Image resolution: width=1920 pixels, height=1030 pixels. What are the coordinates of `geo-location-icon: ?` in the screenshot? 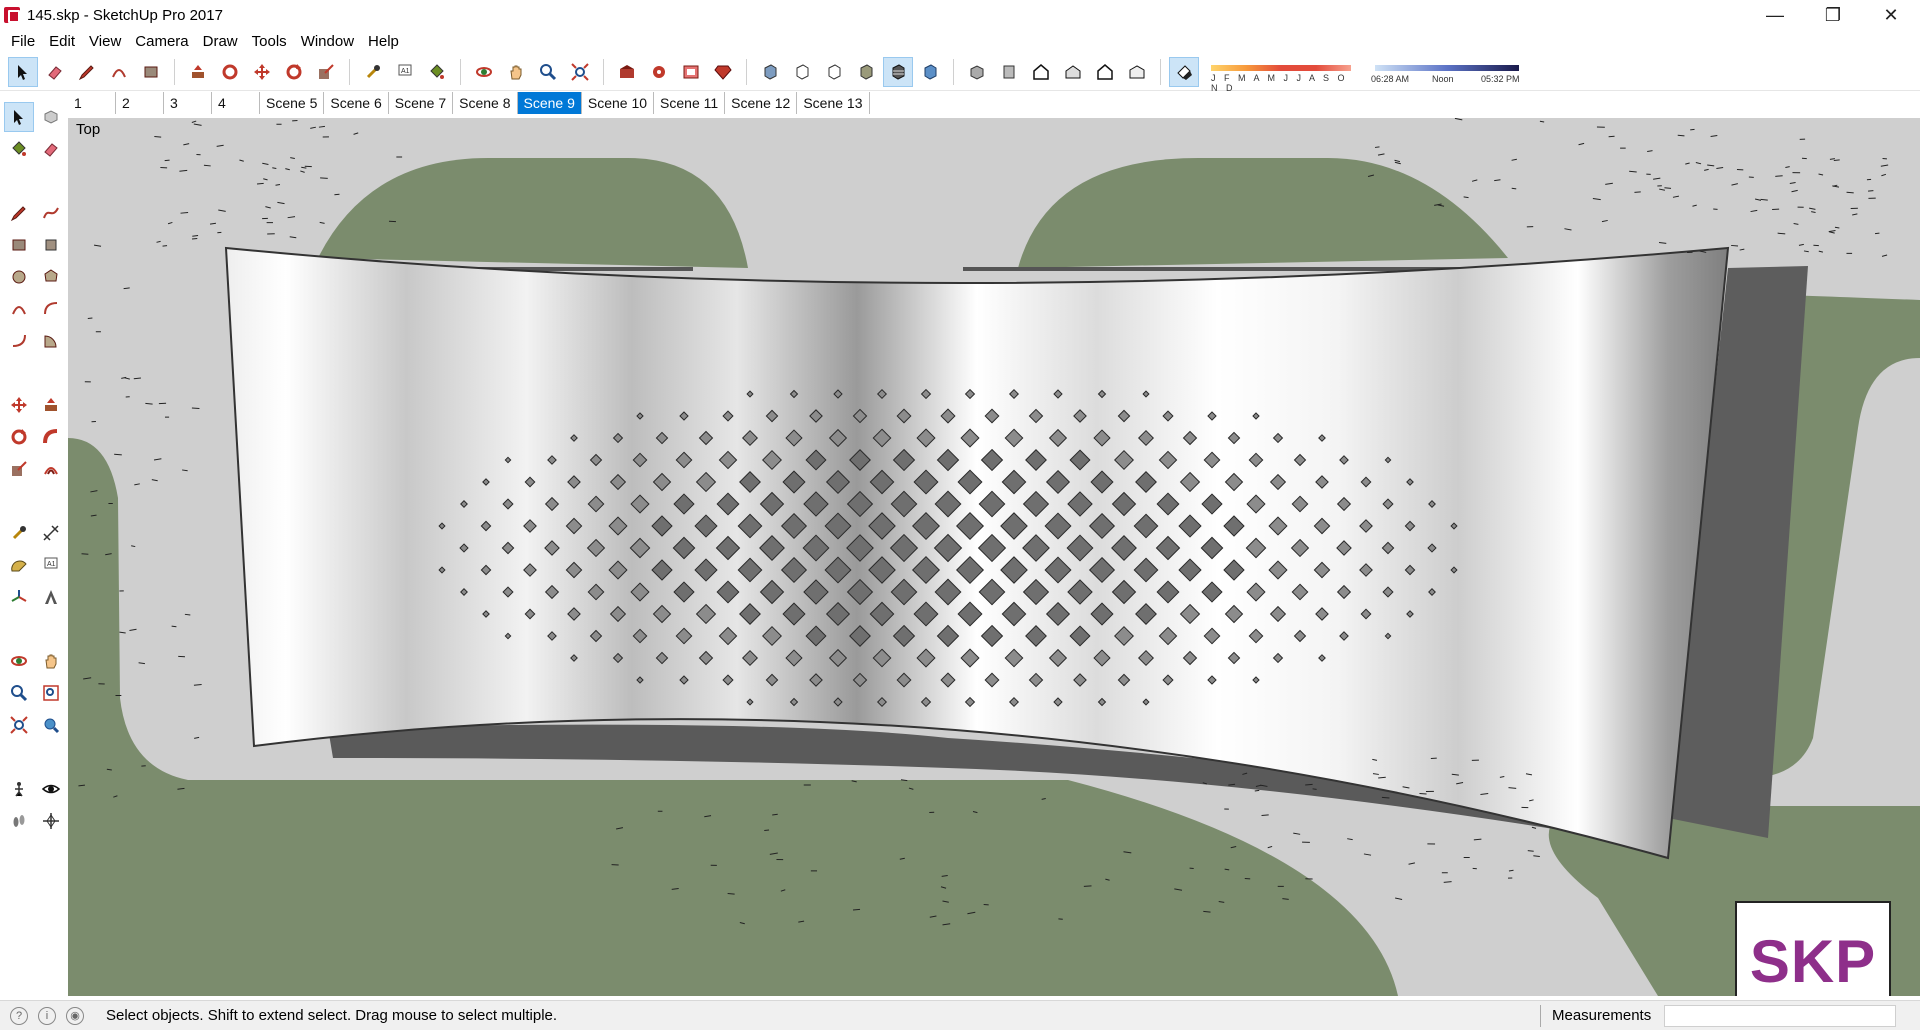 It's located at (19, 1015).